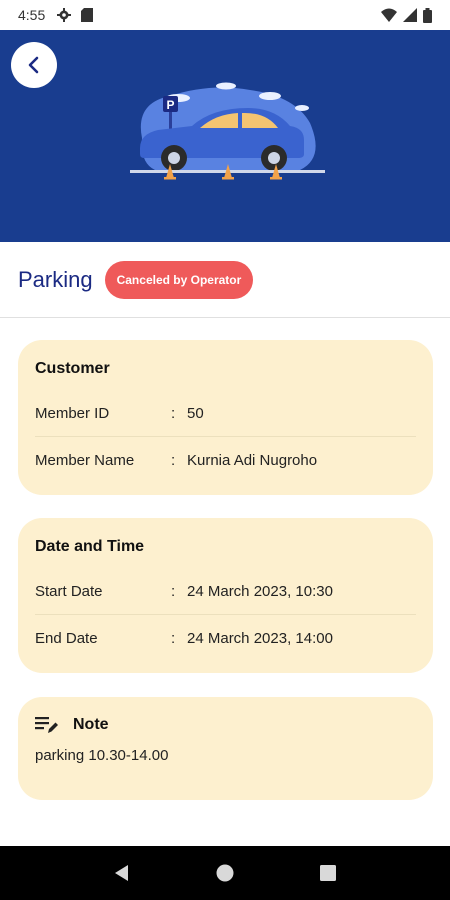 The width and height of the screenshot is (450, 900). Describe the element at coordinates (227, 131) in the screenshot. I see `parking-car-illustration: P` at that location.